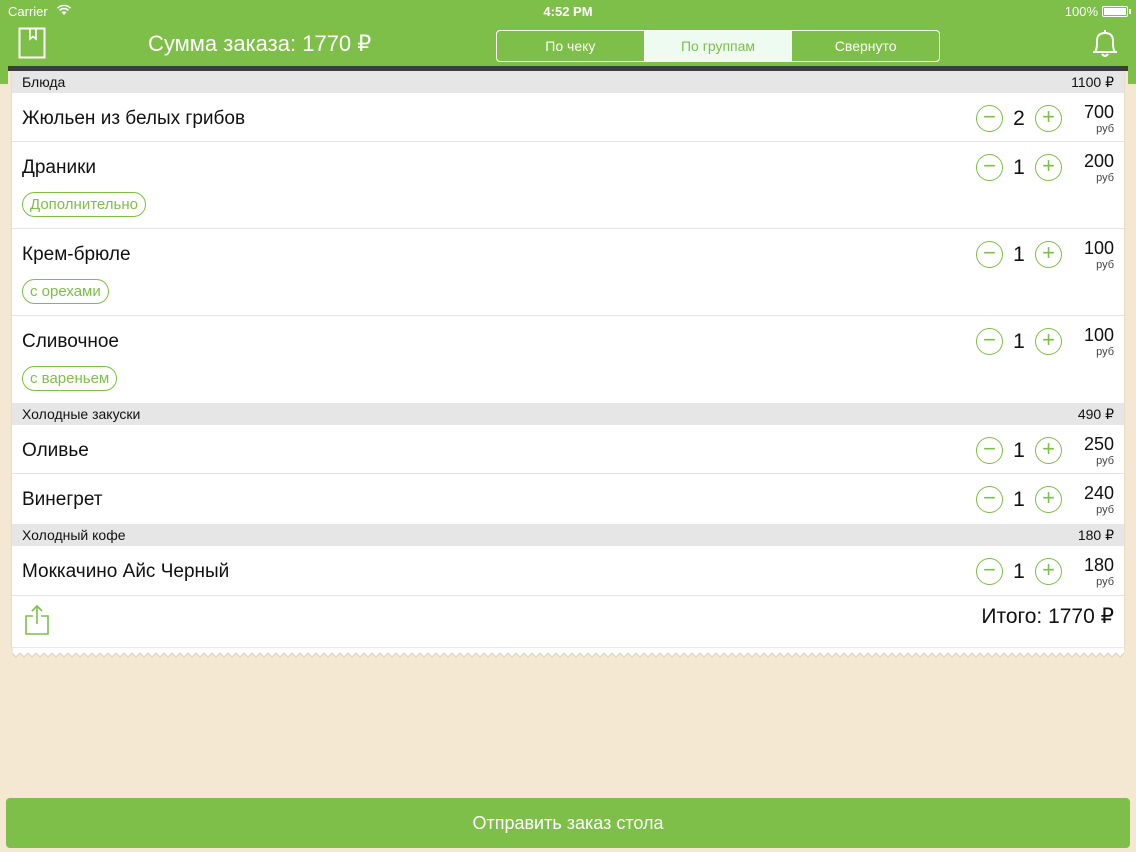  What do you see at coordinates (568, 823) in the screenshot?
I see `send-table-order-button: Отправить заказ стола` at bounding box center [568, 823].